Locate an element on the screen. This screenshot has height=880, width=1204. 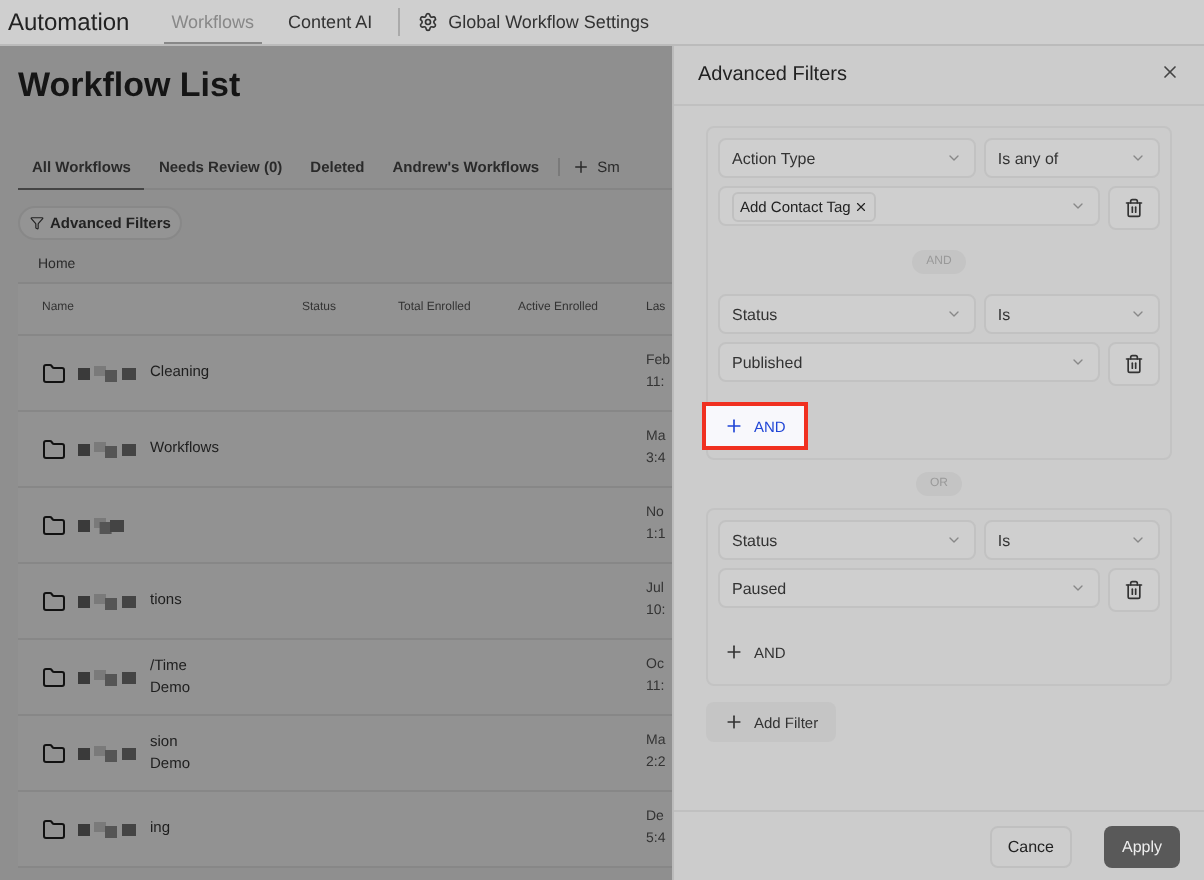
settings-icon is located at coordinates (428, 22).